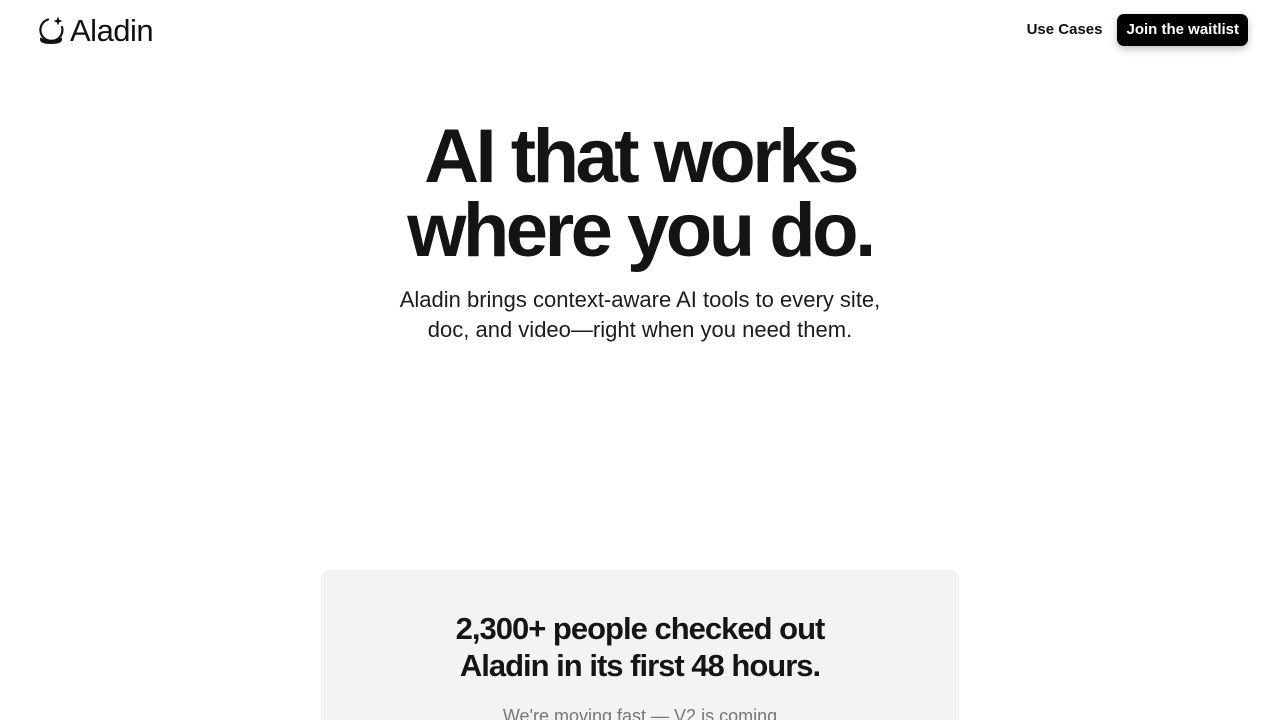  Describe the element at coordinates (640, 628) in the screenshot. I see `stats-title-line-1: 2,300+ people checked out` at that location.